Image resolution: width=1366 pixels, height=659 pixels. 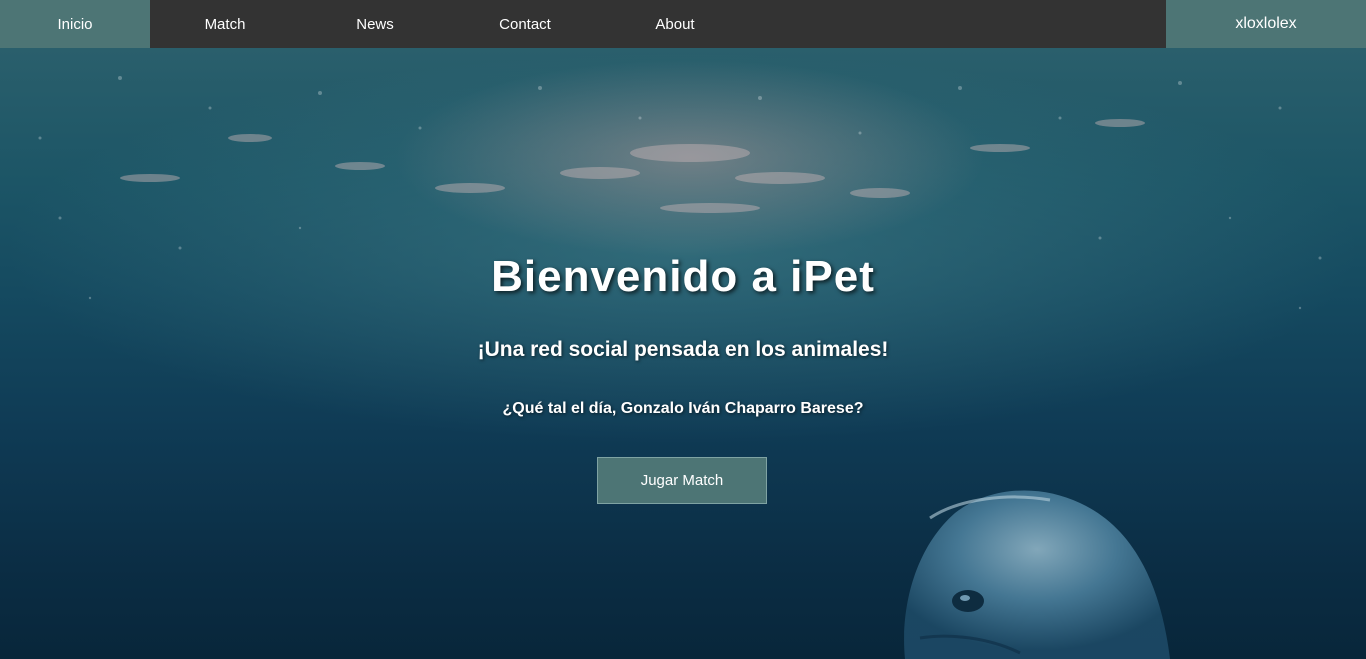 What do you see at coordinates (1266, 24) in the screenshot?
I see `user-menu: xloxlolex` at bounding box center [1266, 24].